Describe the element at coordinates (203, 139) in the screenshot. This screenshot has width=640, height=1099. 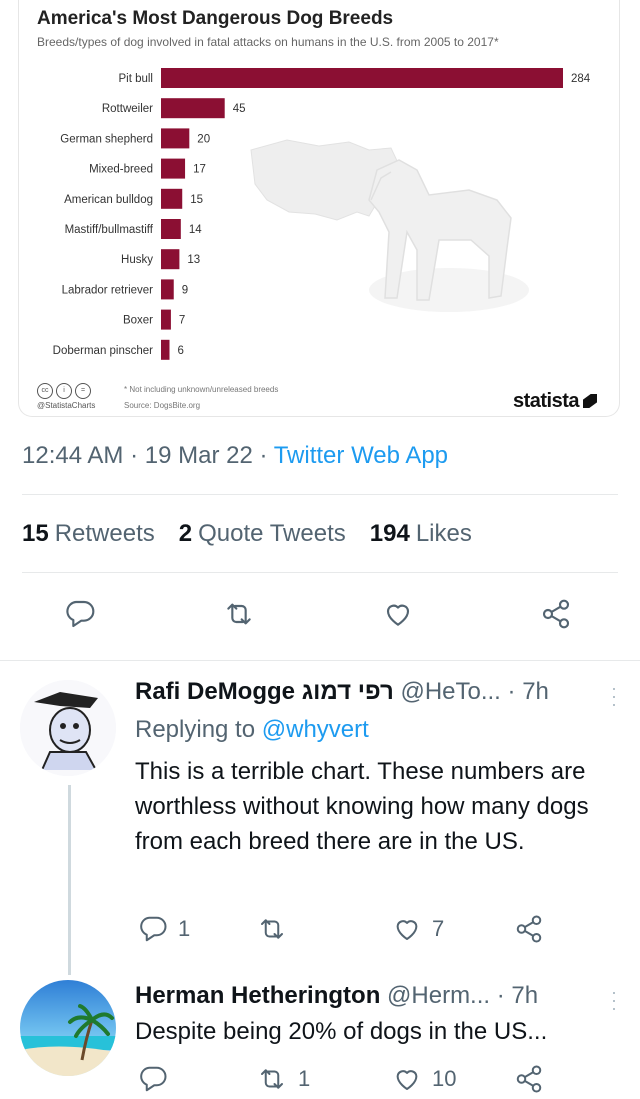
I see `value-label: 20` at that location.